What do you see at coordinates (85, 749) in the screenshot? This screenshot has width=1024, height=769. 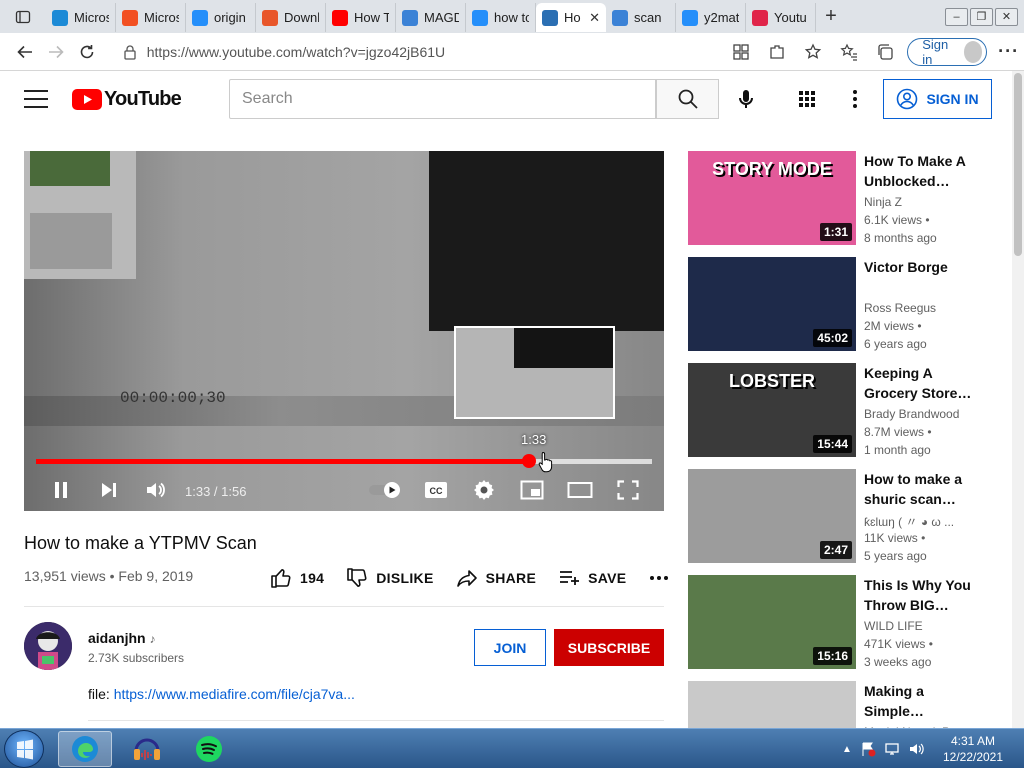 I see `taskbar-edge-button` at bounding box center [85, 749].